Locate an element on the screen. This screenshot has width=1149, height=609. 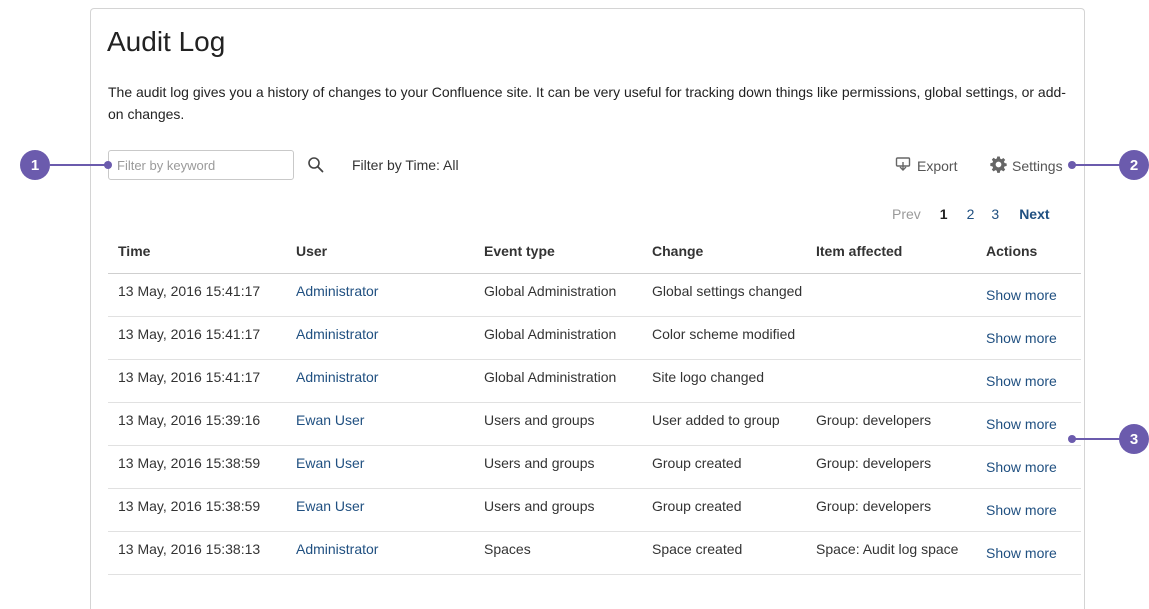
cell-change: Space created is located at coordinates (724, 553).